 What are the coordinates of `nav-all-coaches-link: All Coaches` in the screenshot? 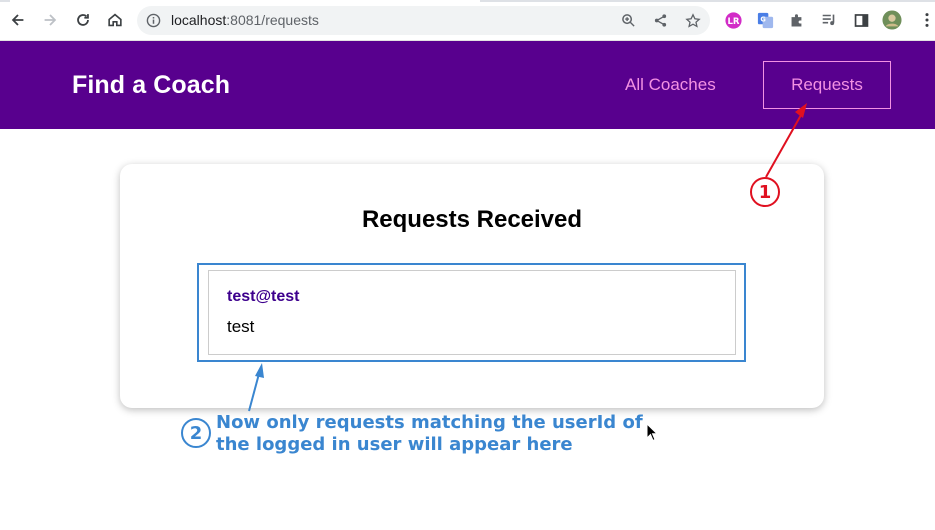 It's located at (670, 85).